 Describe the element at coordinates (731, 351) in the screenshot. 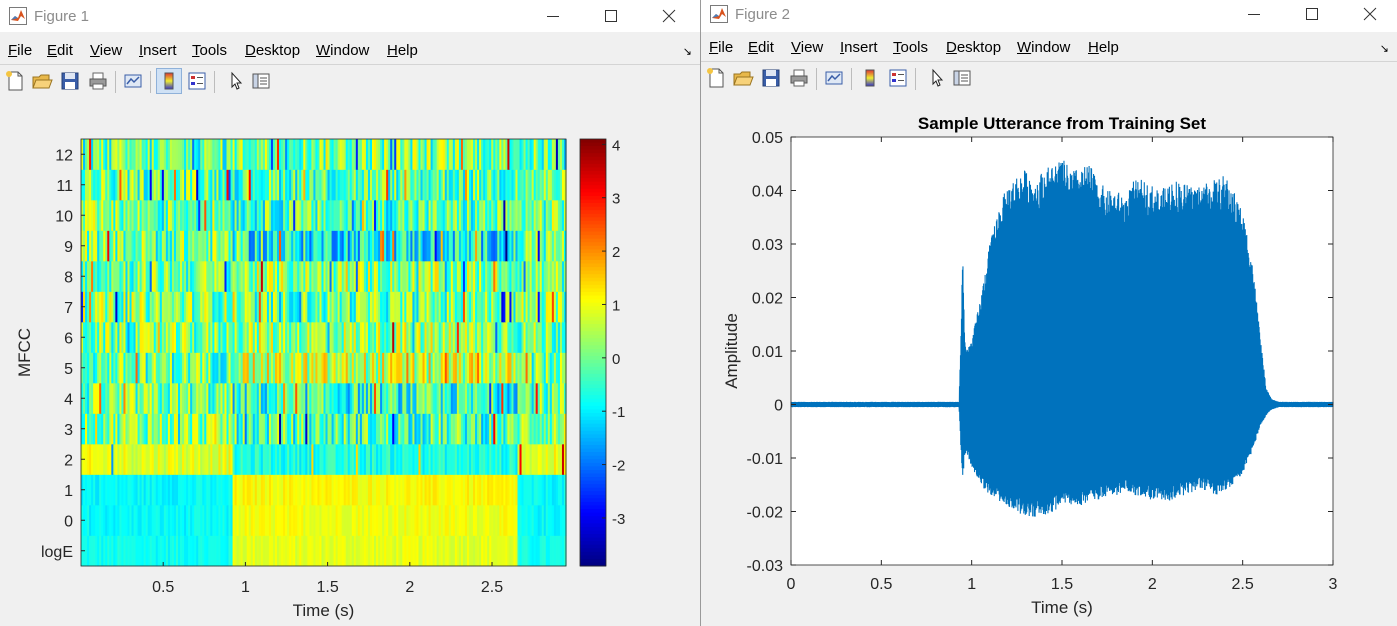

I see `y-axis-label: Amplitude` at that location.